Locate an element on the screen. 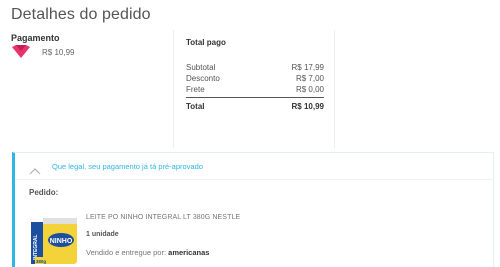 Image resolution: width=500 pixels, height=267 pixels. approval-divider is located at coordinates (254, 179).